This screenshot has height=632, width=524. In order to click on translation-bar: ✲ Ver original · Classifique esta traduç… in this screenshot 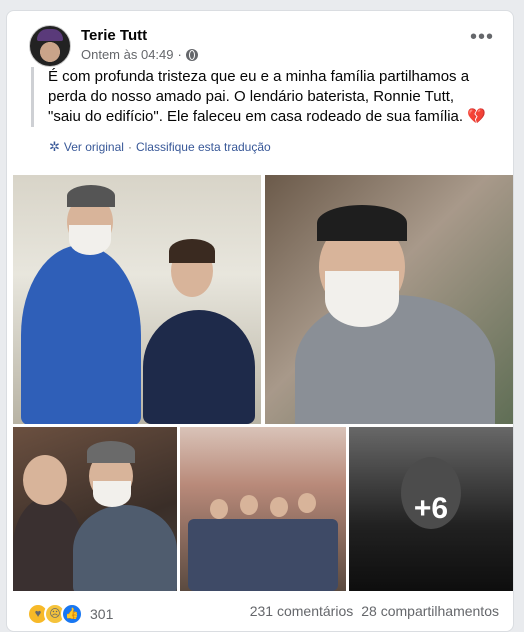, I will do `click(160, 147)`.